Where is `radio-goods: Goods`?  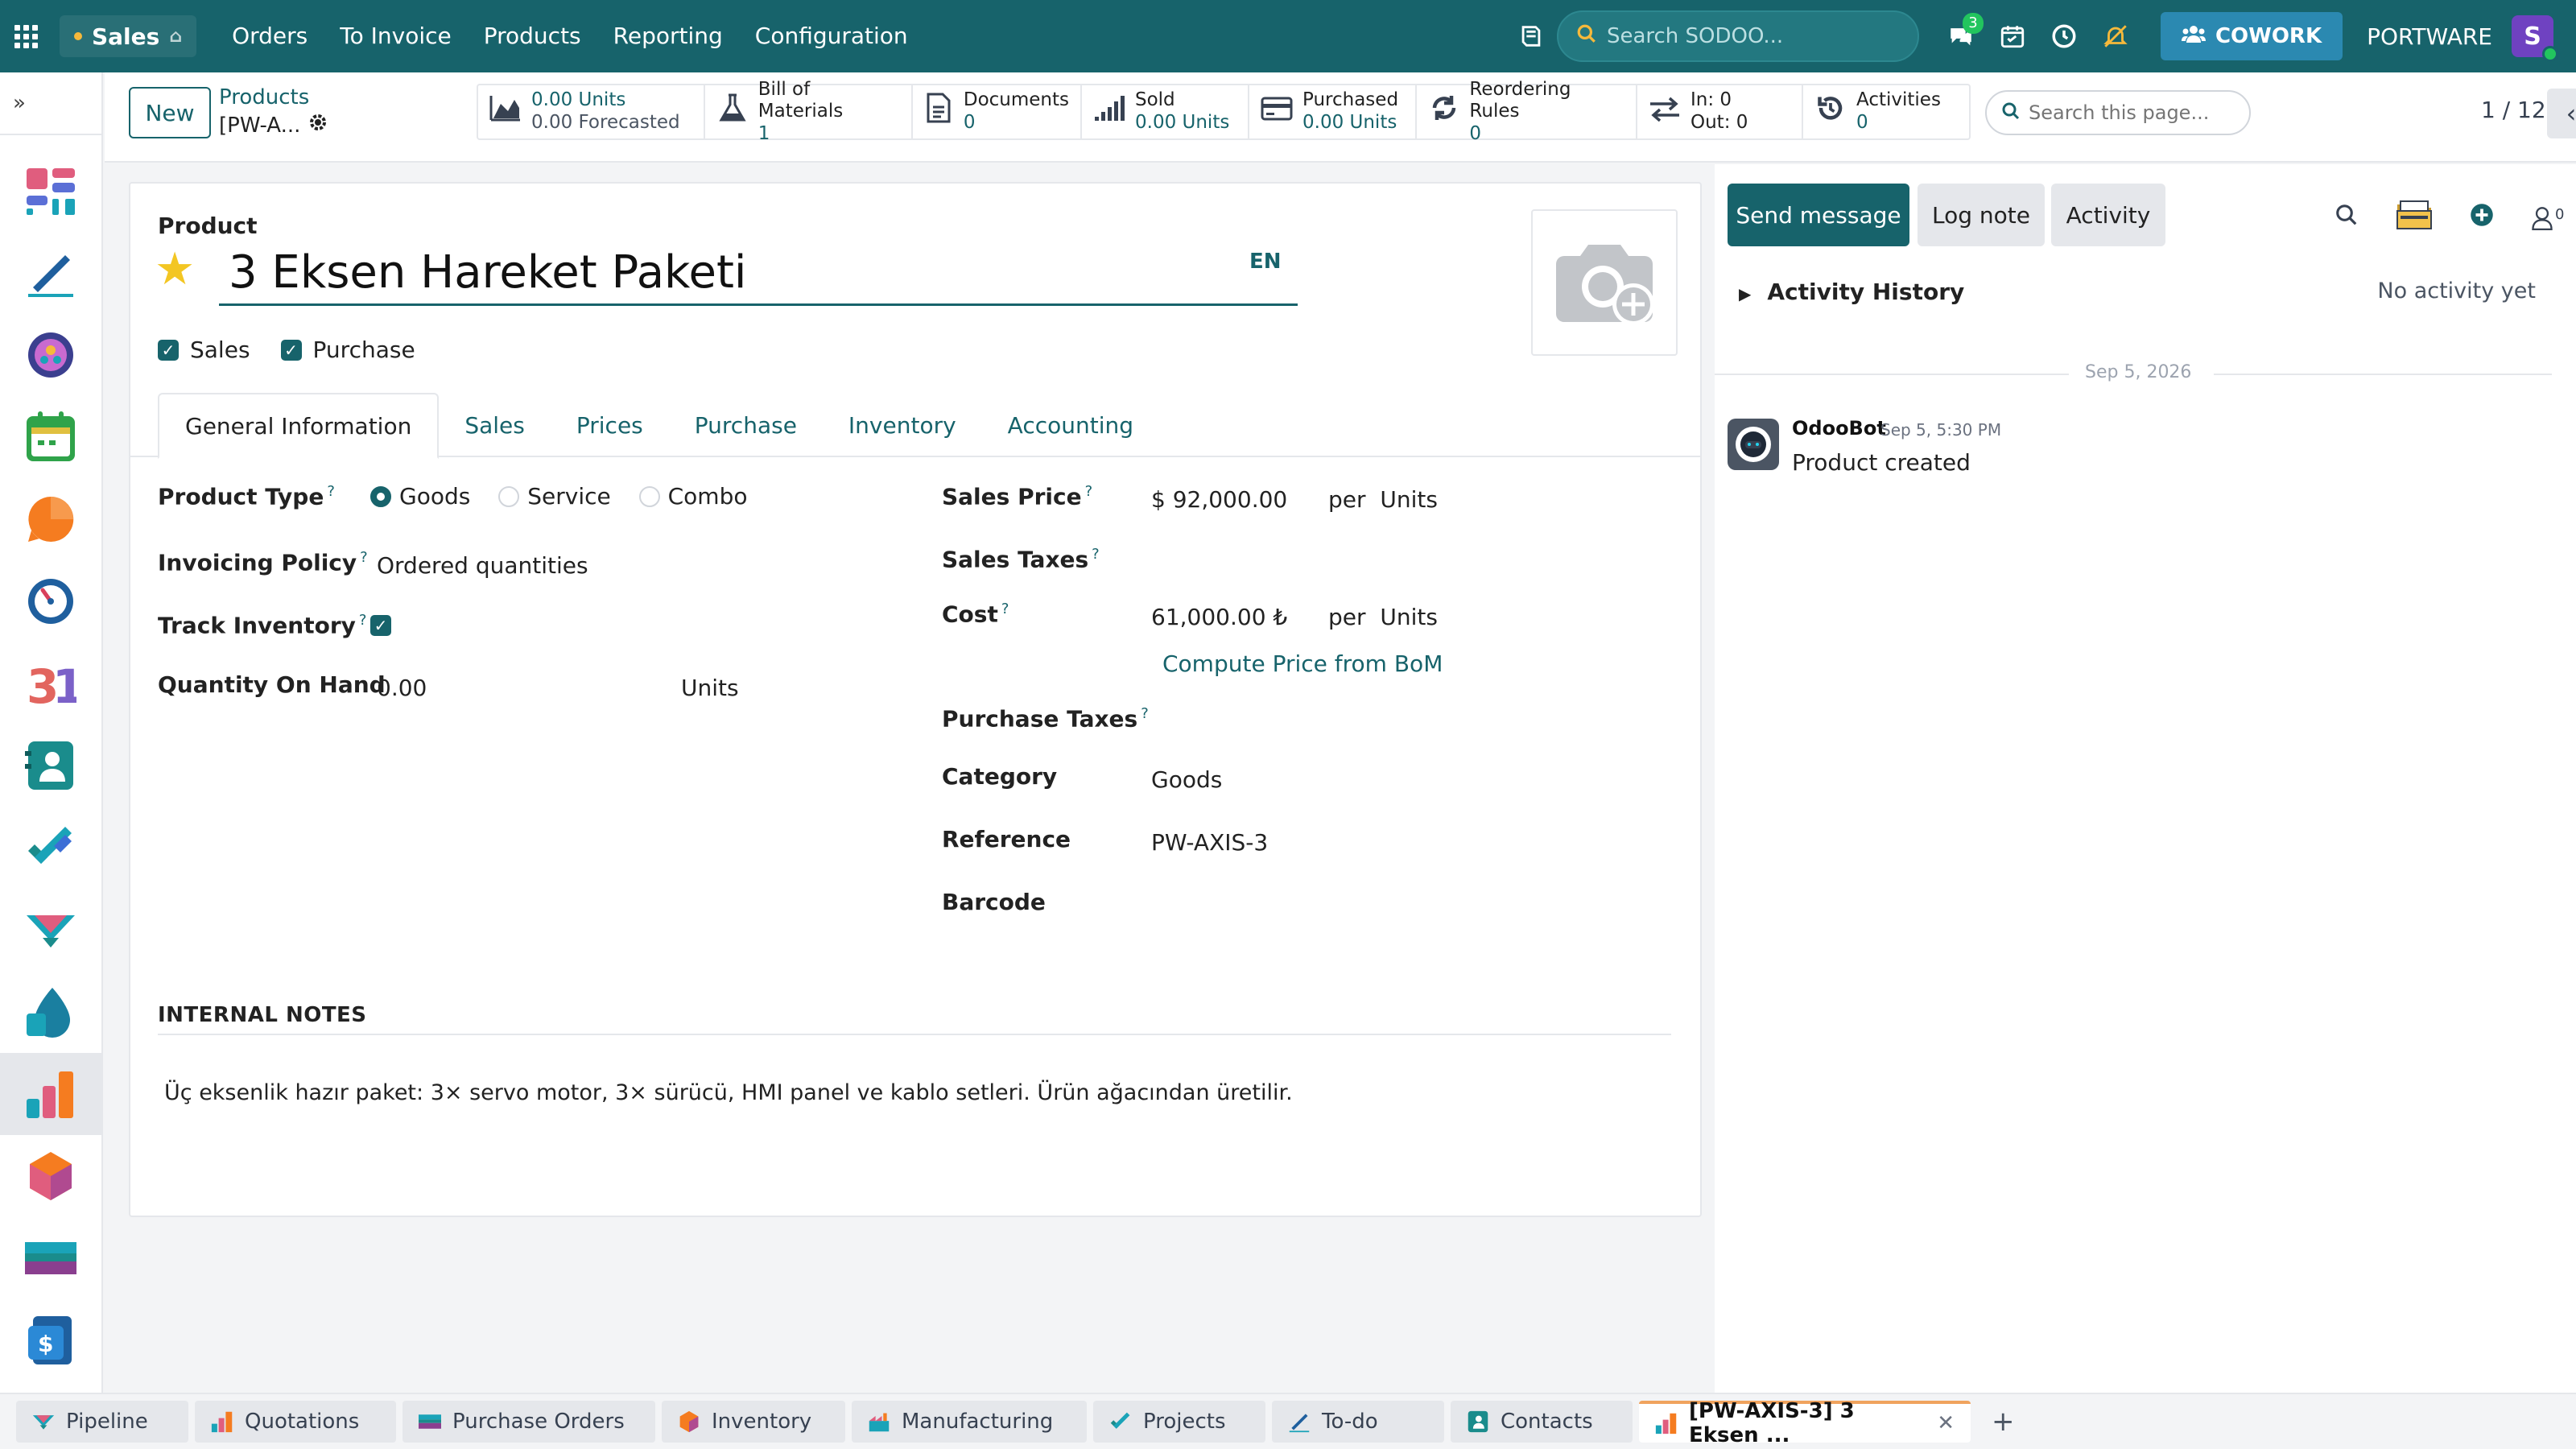
radio-goods: Goods is located at coordinates (420, 496).